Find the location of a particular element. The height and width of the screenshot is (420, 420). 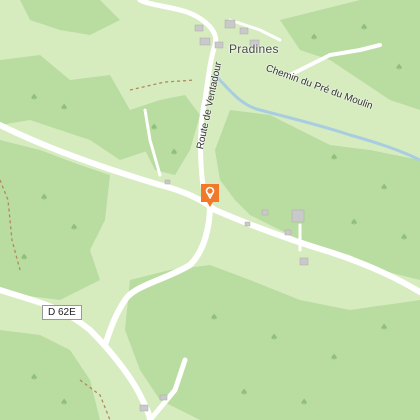

map-pin-icon is located at coordinates (210, 195).